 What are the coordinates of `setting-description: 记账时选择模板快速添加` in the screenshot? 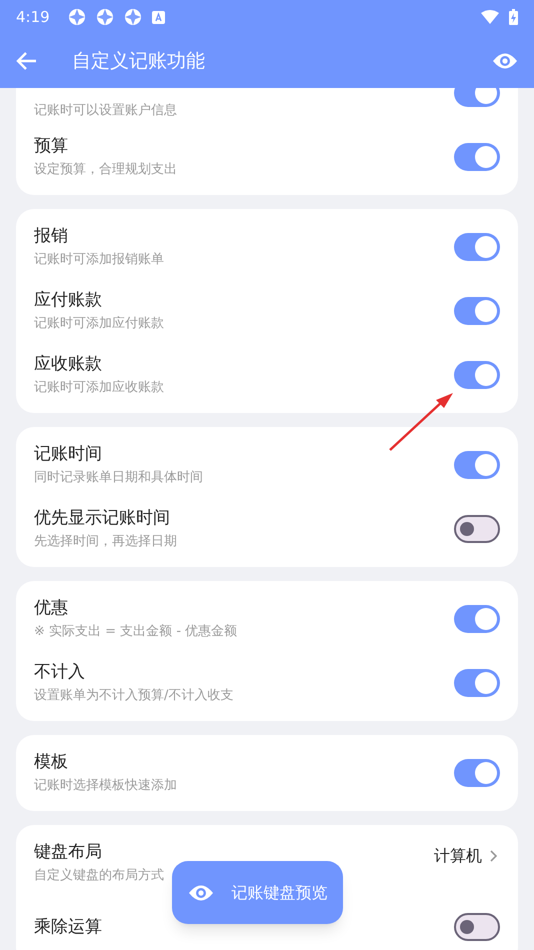 It's located at (106, 786).